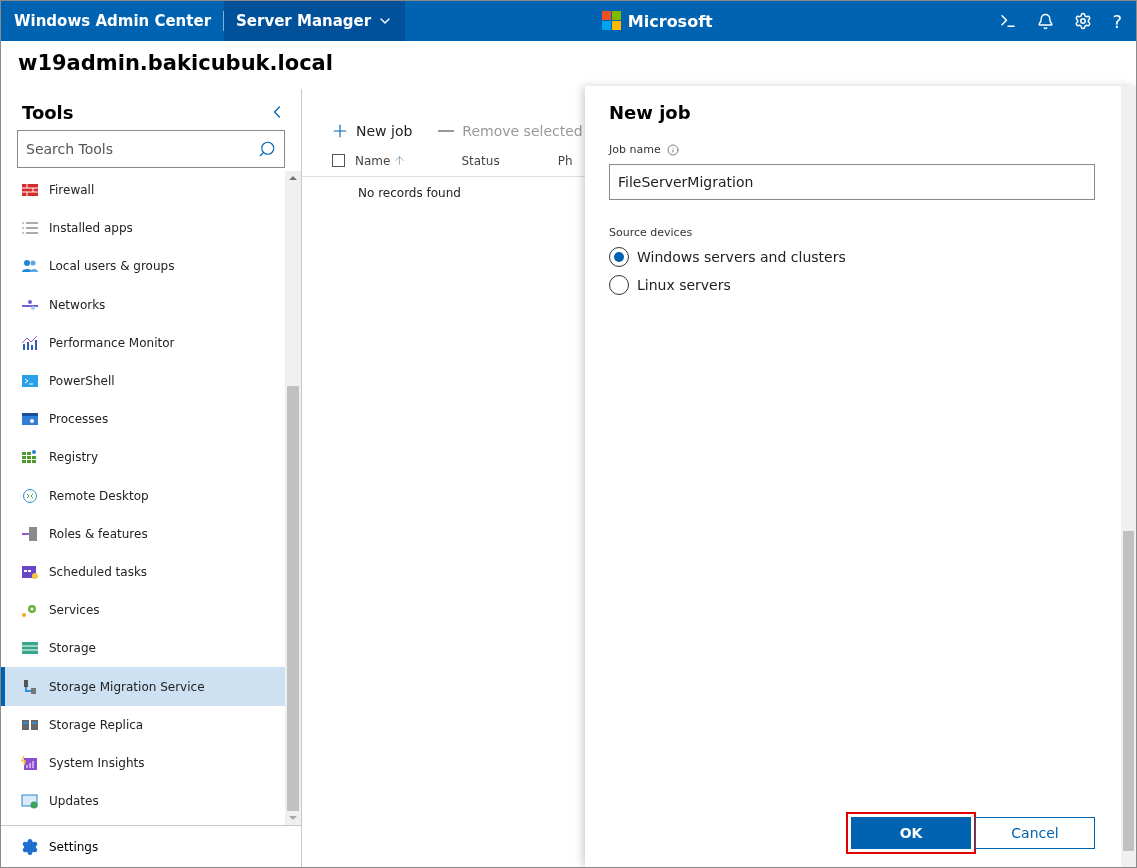  Describe the element at coordinates (143, 457) in the screenshot. I see `sidebar-item: Registry` at that location.